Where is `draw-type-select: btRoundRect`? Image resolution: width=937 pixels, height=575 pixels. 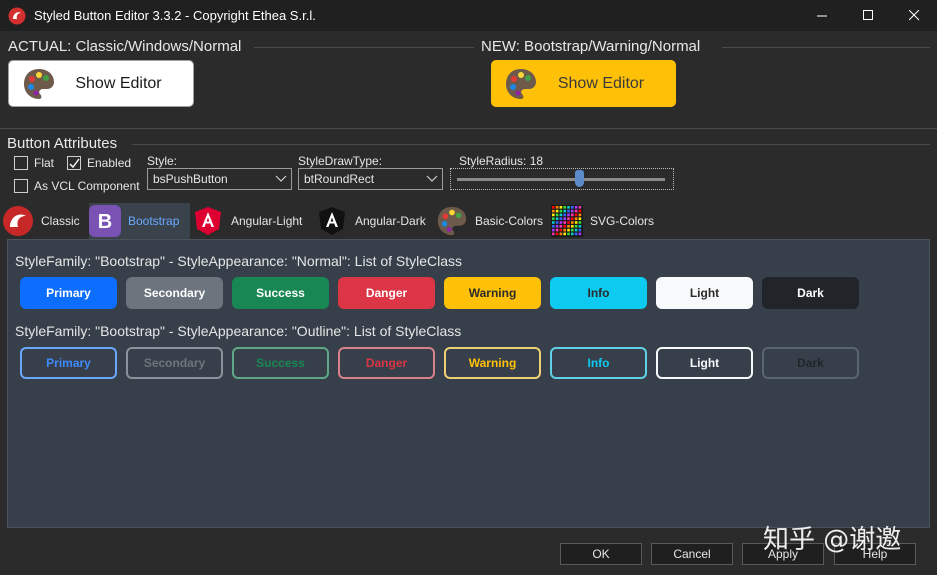 draw-type-select: btRoundRect is located at coordinates (370, 179).